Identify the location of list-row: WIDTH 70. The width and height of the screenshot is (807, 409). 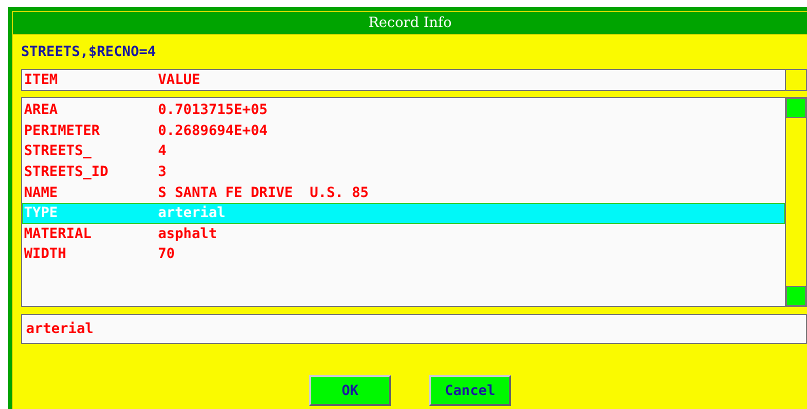
(403, 254).